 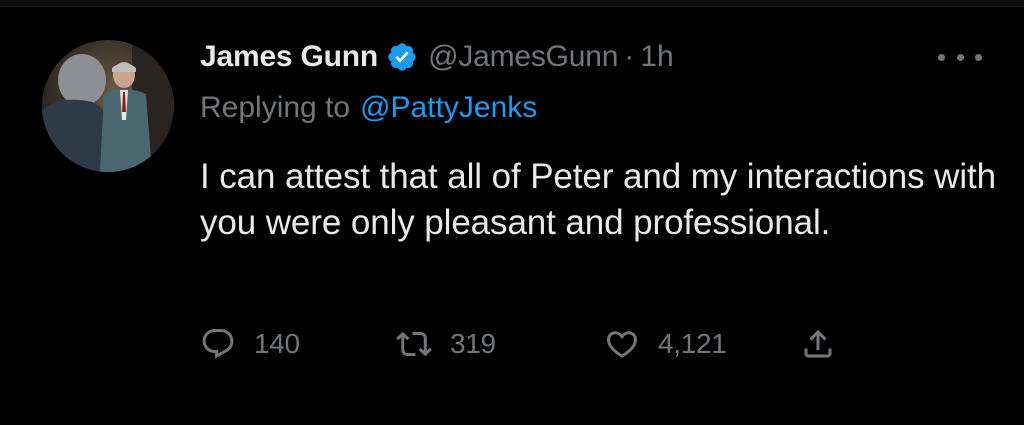 What do you see at coordinates (622, 344) in the screenshot?
I see `heart-icon` at bounding box center [622, 344].